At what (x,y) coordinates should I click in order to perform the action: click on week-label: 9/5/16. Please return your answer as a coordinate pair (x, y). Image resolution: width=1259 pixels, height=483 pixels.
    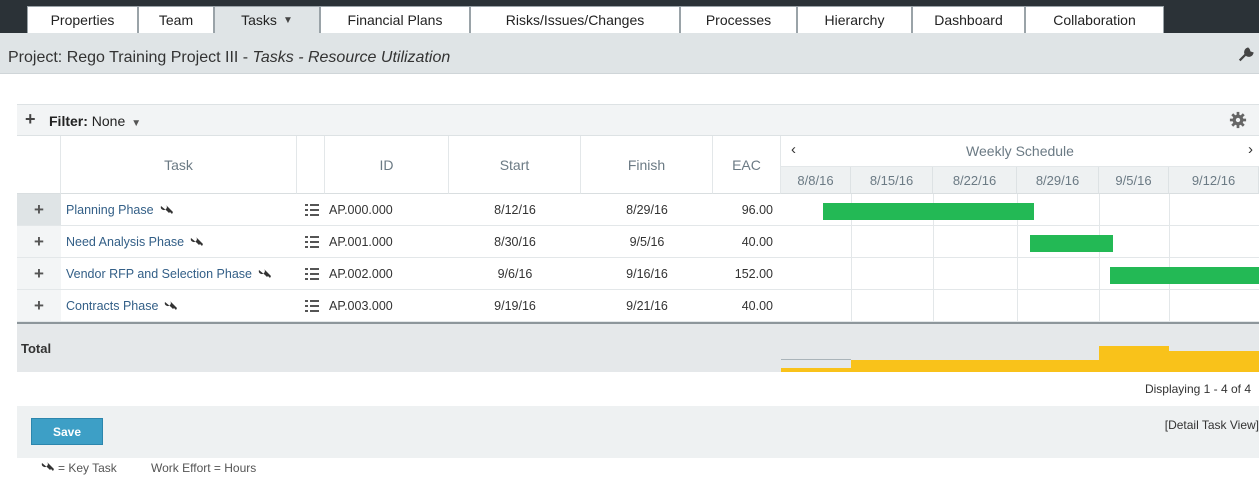
    Looking at the image, I should click on (1133, 180).